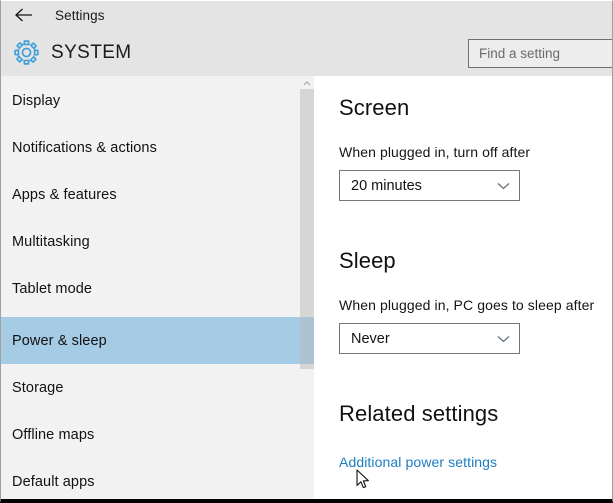 This screenshot has height=503, width=613. I want to click on screen-section-heading: Screen, so click(374, 107).